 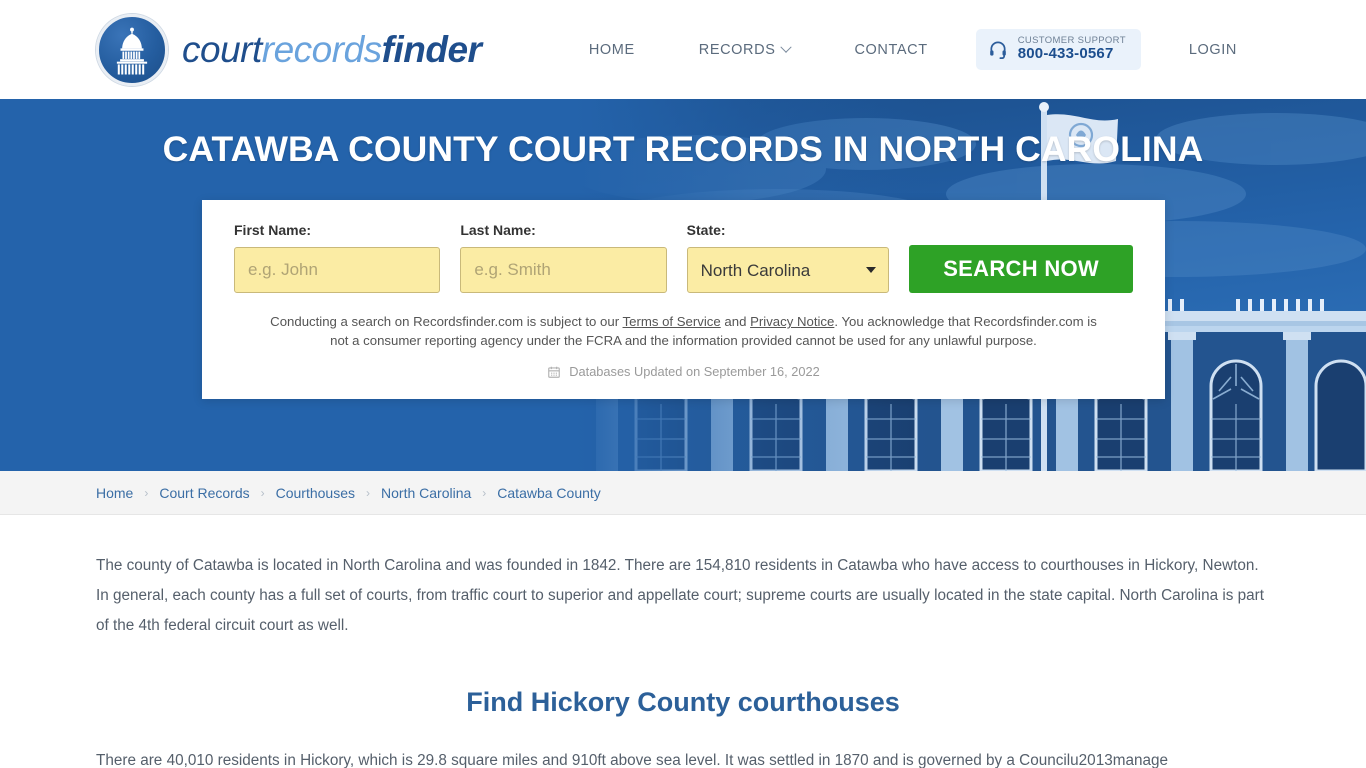 I want to click on support-phone-number: 800-433-0567, so click(x=1065, y=54).